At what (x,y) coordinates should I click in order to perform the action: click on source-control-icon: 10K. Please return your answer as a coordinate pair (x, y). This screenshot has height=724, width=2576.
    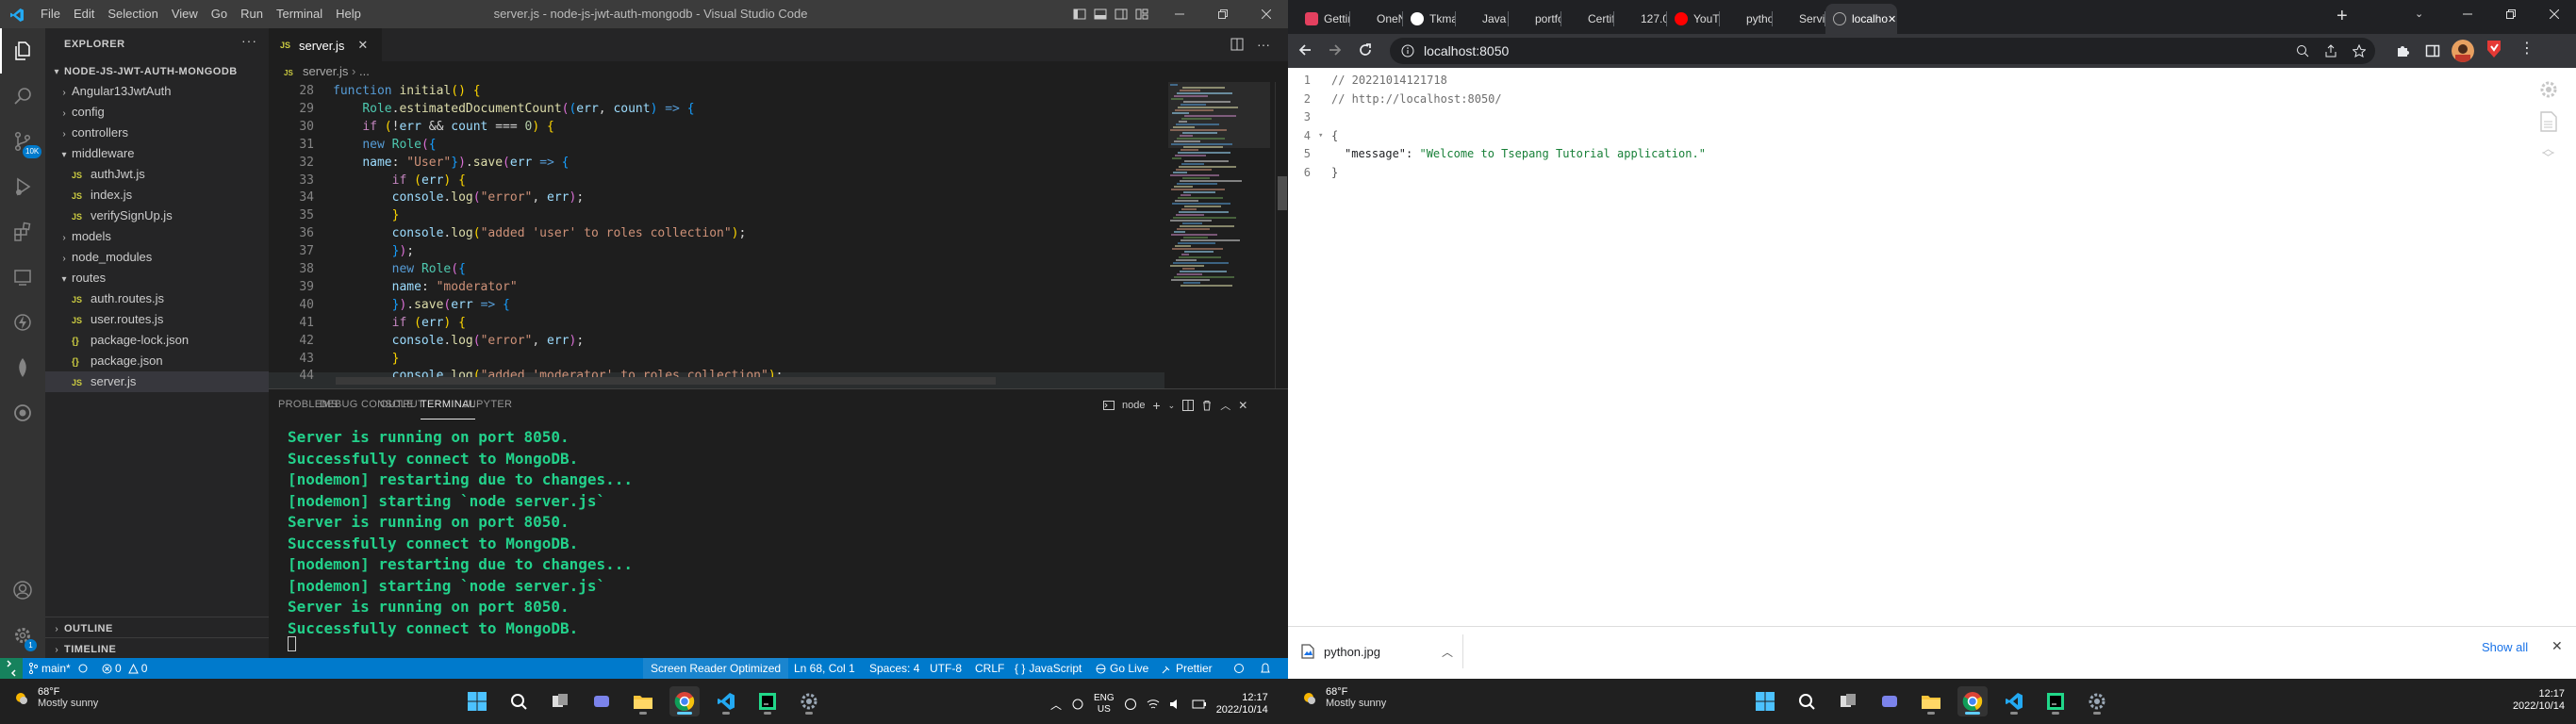
    Looking at the image, I should click on (22, 141).